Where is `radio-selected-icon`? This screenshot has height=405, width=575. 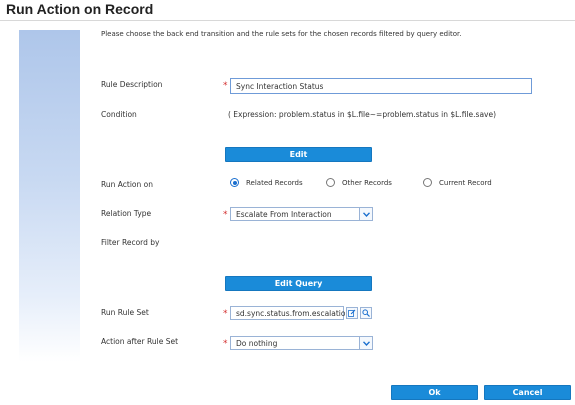
radio-selected-icon is located at coordinates (234, 182).